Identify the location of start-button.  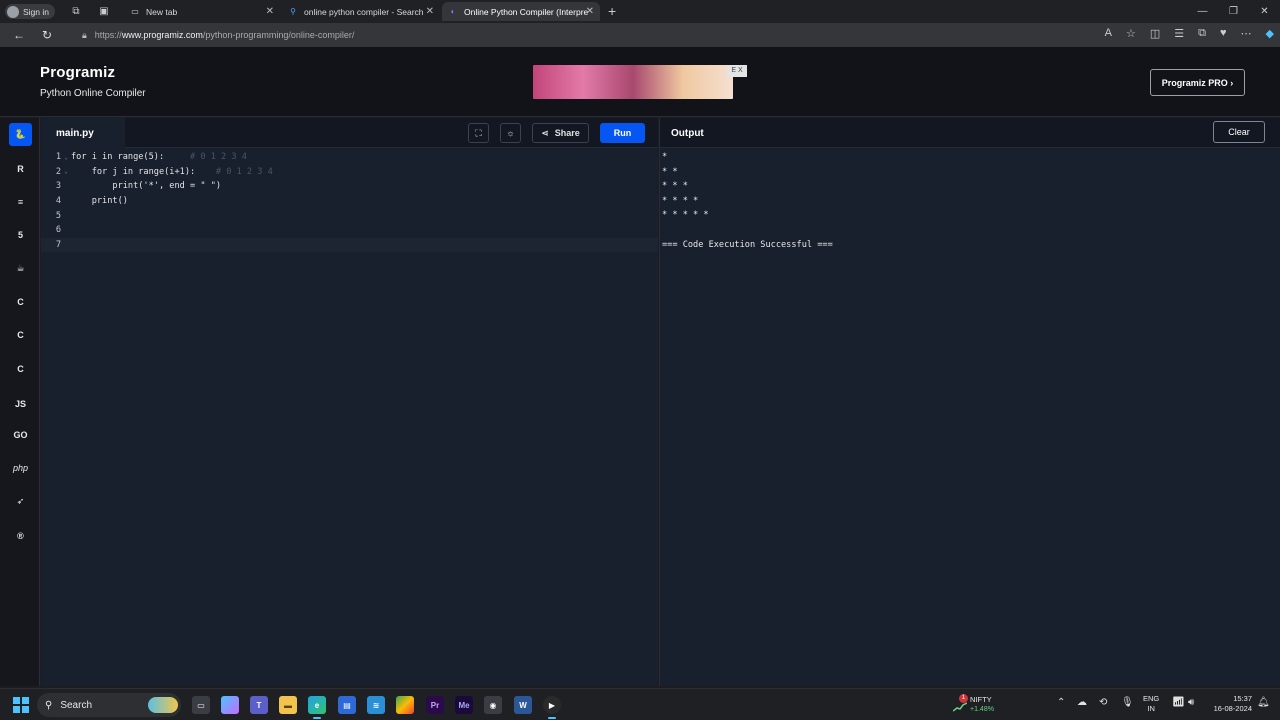
(21, 705).